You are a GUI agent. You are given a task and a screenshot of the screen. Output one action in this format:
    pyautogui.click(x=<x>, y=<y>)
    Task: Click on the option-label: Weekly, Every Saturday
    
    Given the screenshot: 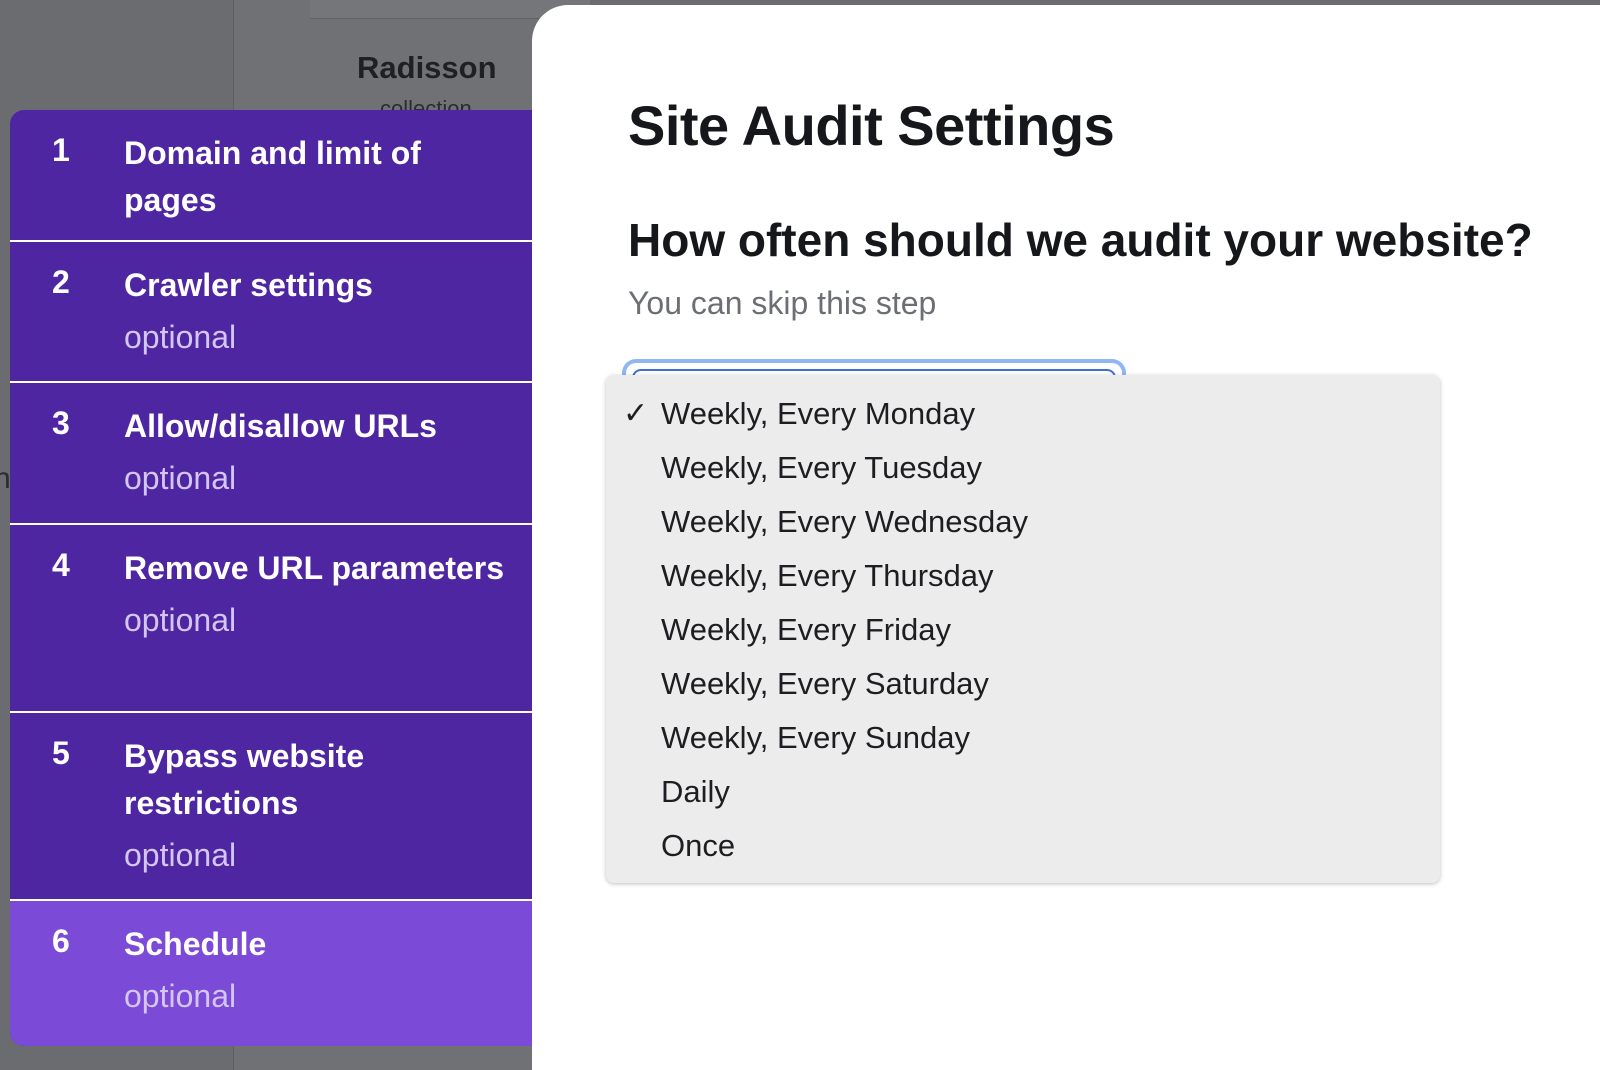 What is the action you would take?
    pyautogui.click(x=825, y=683)
    